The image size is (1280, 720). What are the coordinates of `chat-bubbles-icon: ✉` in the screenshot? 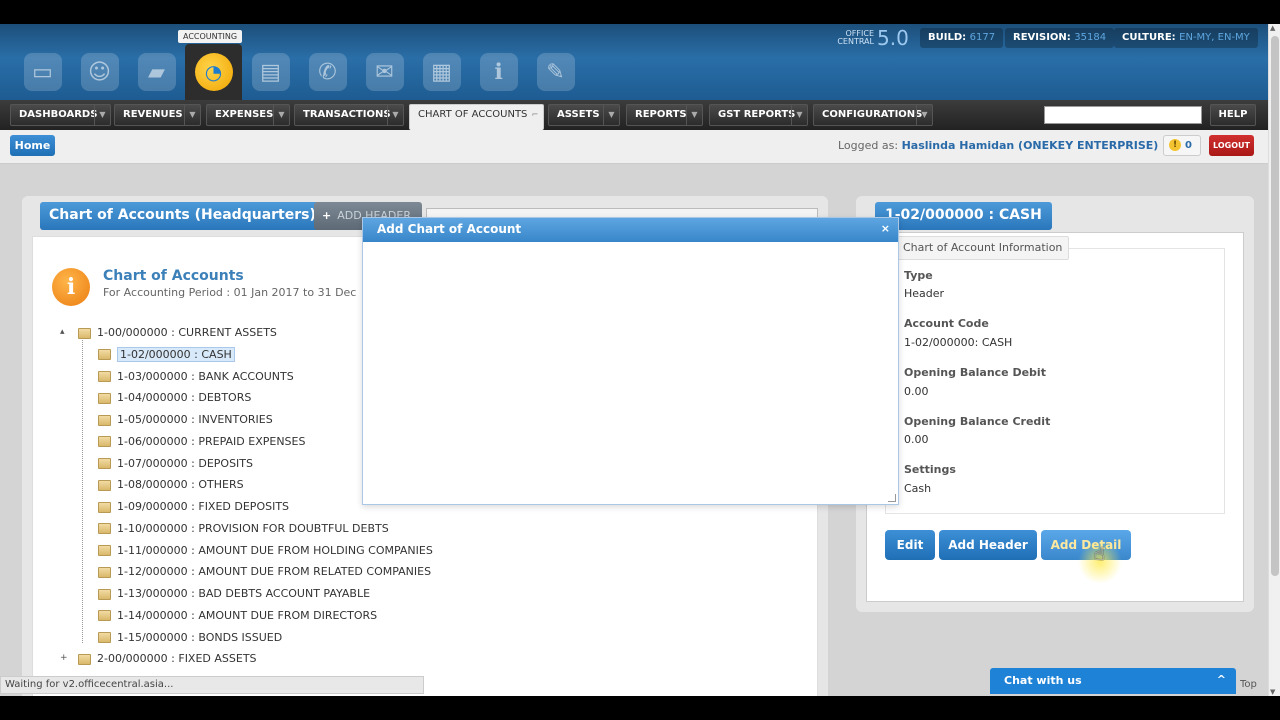 It's located at (384, 72).